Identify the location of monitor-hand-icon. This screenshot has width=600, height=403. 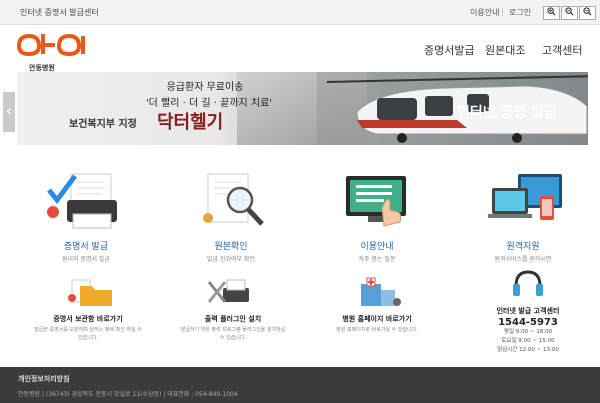
(376, 201).